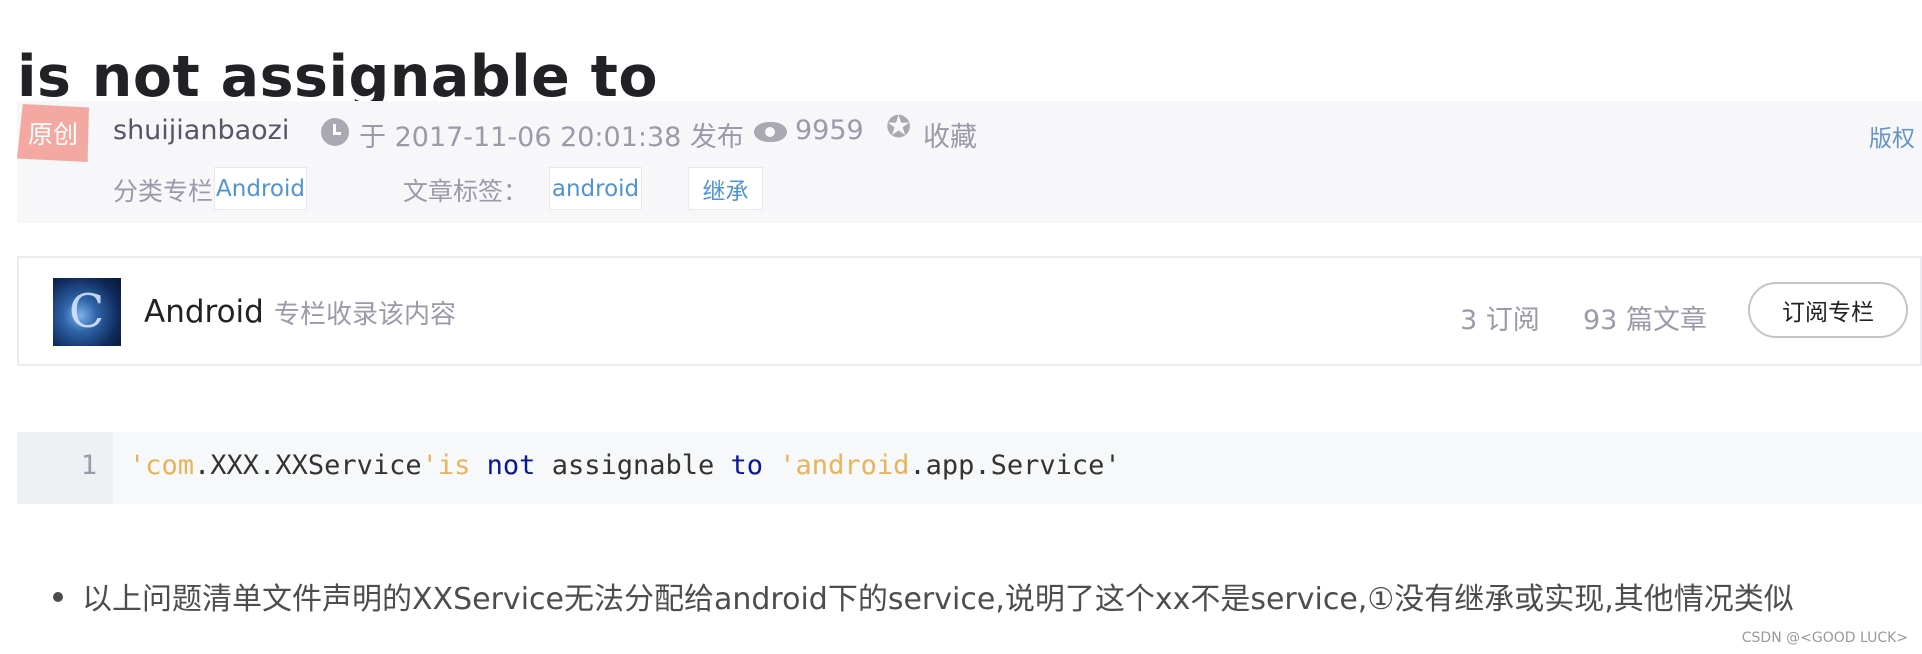  I want to click on subscribe-column-button: 订阅专栏, so click(1828, 310).